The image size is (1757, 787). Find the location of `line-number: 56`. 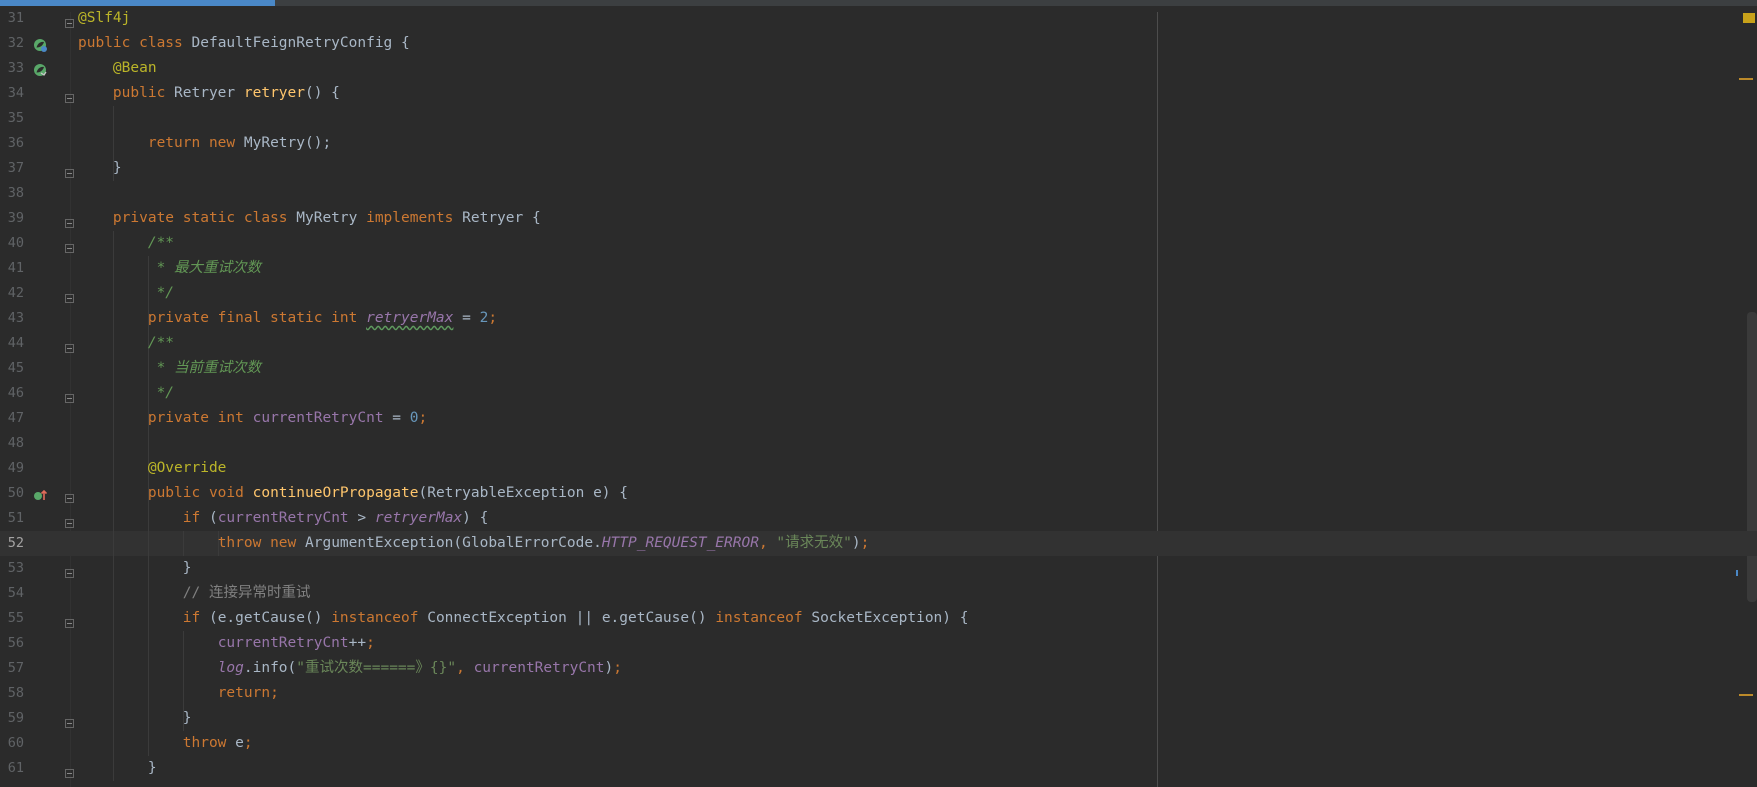

line-number: 56 is located at coordinates (12, 643).